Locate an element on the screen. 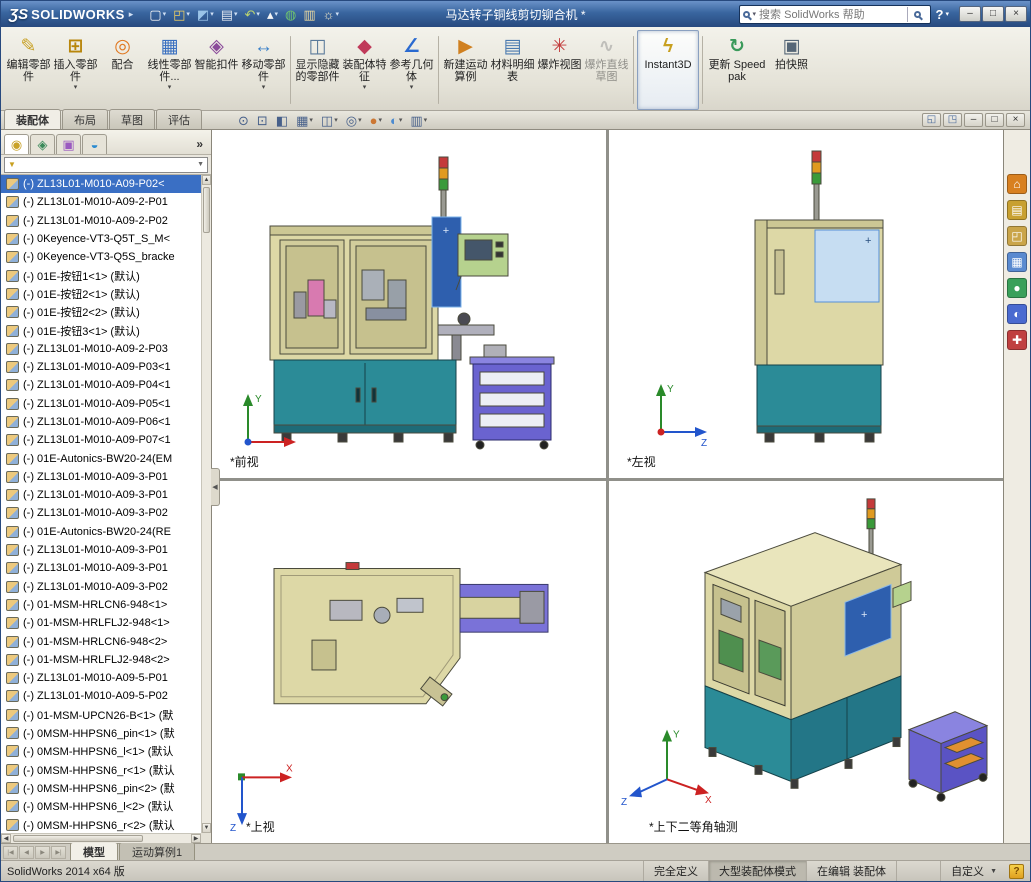 This screenshot has width=1031, height=882. filter-dropdown-arrow-icon: ▼ is located at coordinates (200, 164).